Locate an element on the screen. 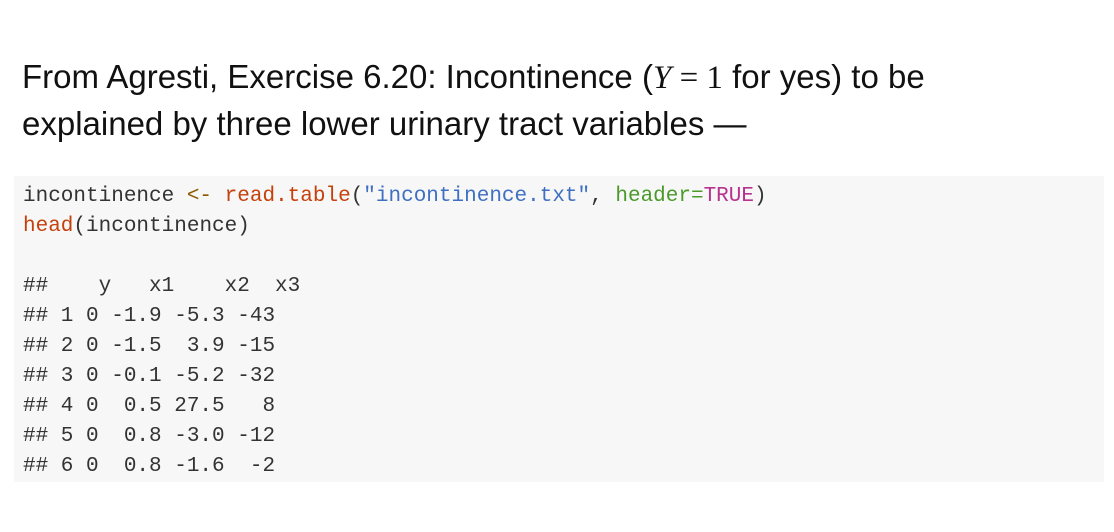 Image resolution: width=1114 pixels, height=532 pixels. output-header-row: ## y x1 x2 x3 is located at coordinates (162, 286).